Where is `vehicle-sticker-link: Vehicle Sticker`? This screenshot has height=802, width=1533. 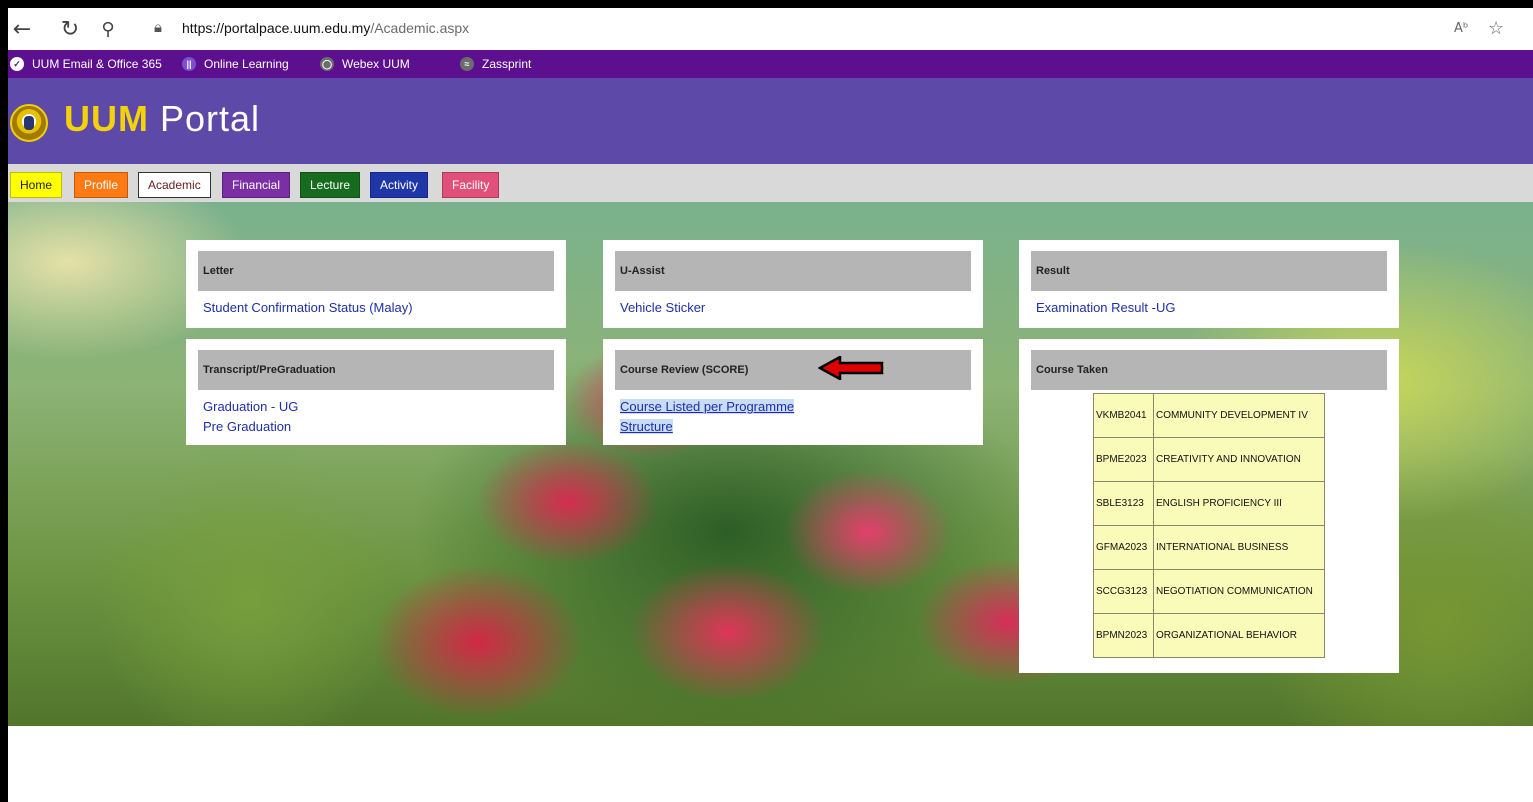
vehicle-sticker-link: Vehicle Sticker is located at coordinates (795, 308).